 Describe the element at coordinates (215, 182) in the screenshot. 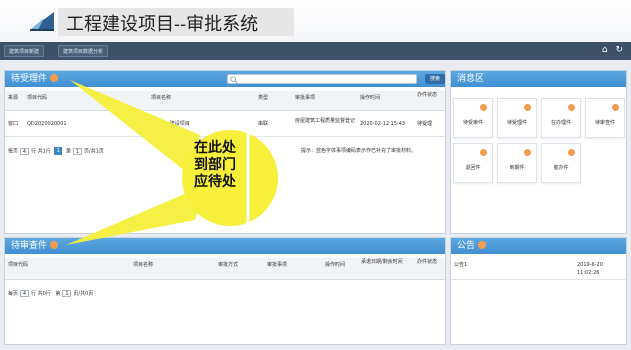

I see `callout-line: 应待处` at that location.